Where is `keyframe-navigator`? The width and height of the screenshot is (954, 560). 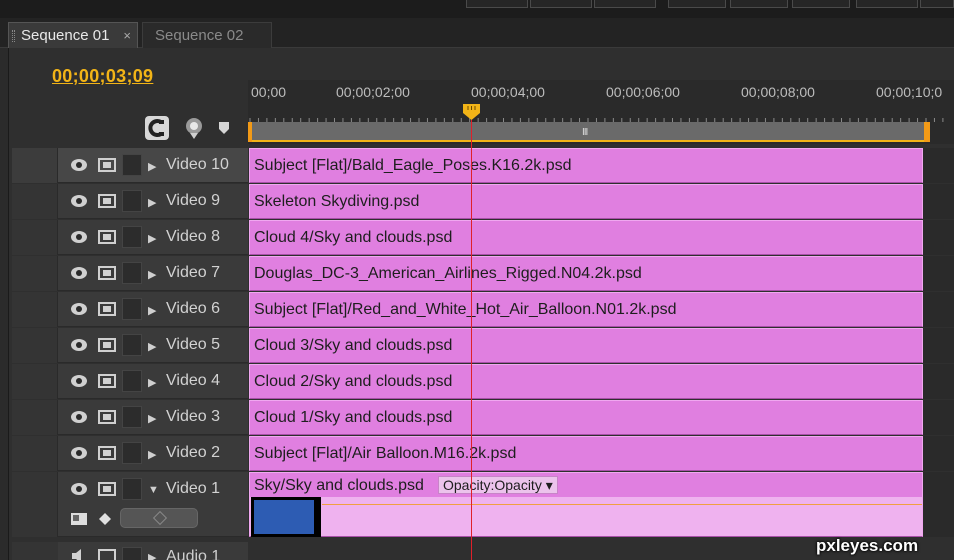 keyframe-navigator is located at coordinates (159, 518).